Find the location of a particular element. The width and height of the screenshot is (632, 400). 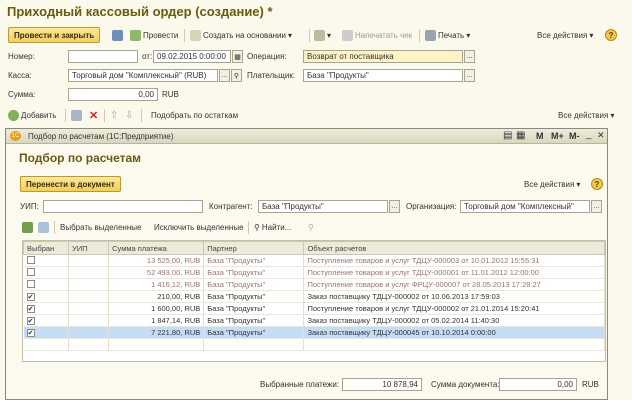

org-field: Торговый дом "Комплексный" is located at coordinates (525, 206).